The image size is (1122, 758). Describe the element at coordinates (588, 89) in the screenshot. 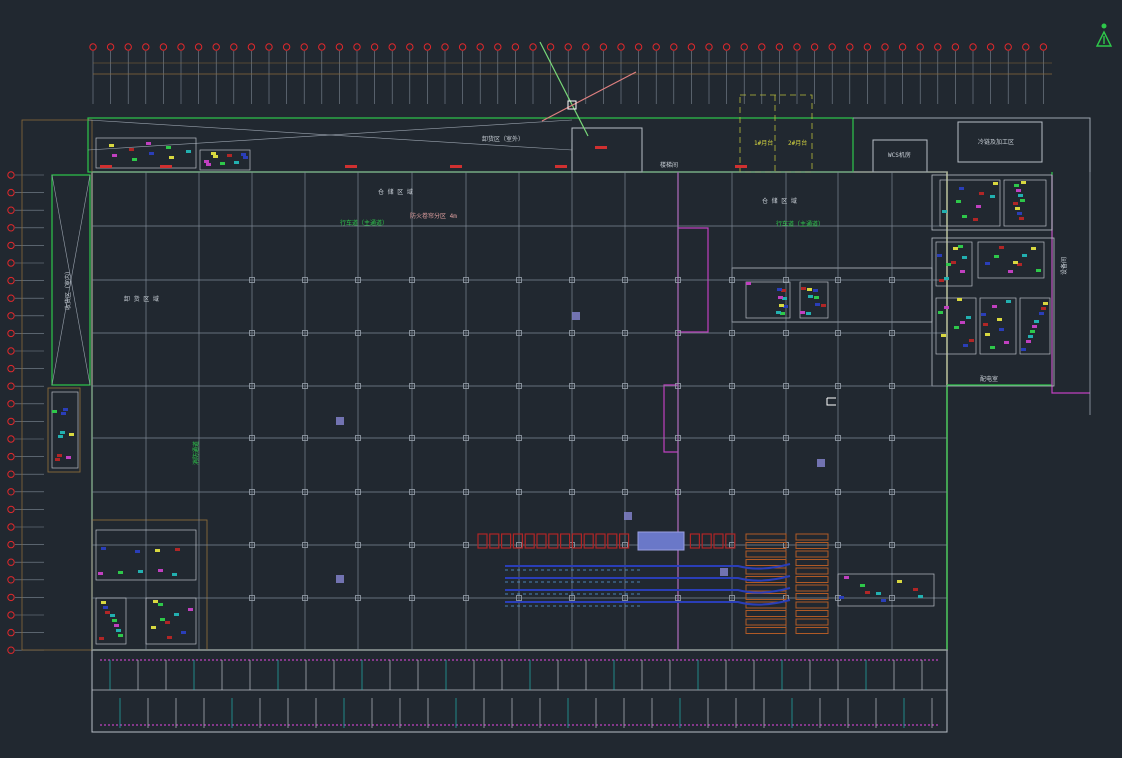

I see `compass-crosshair-icon` at that location.